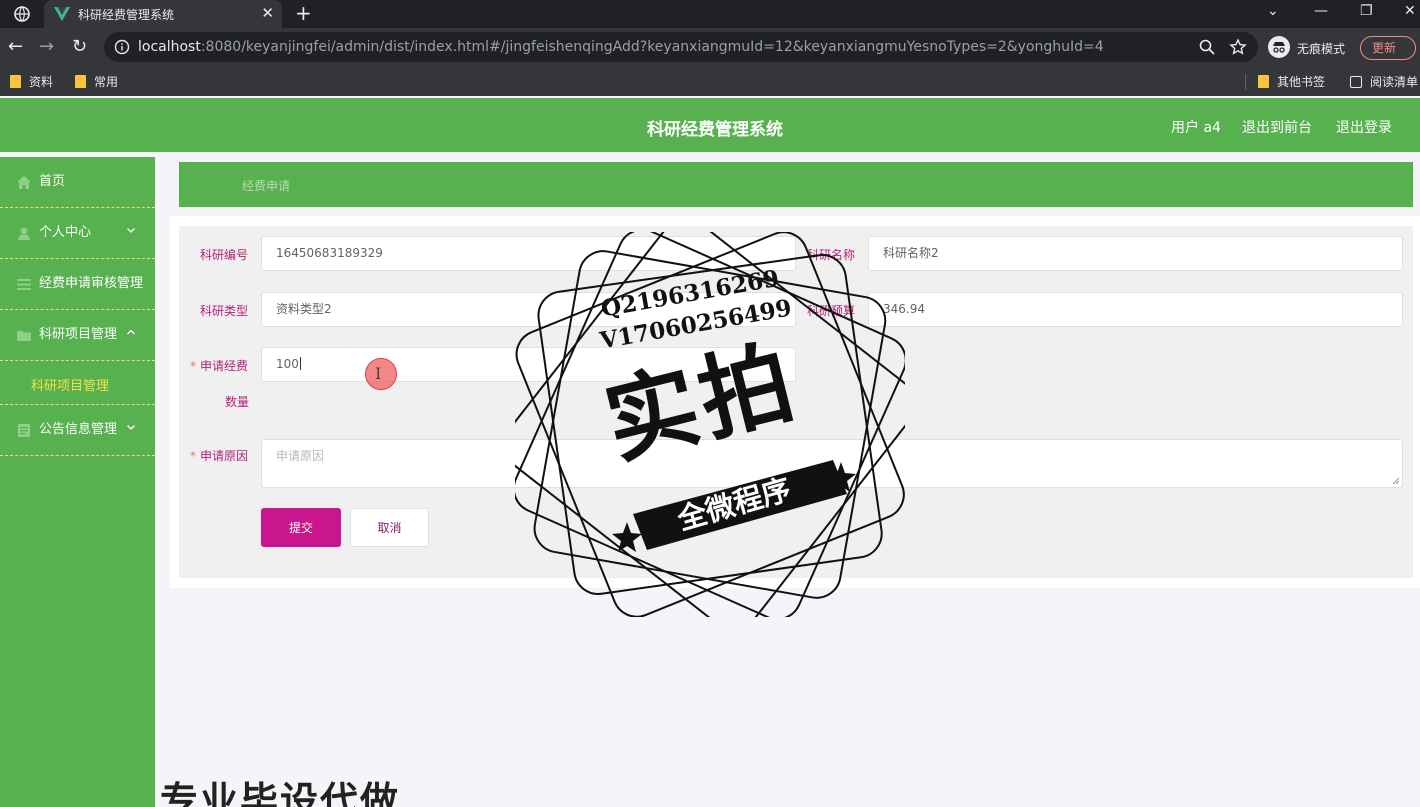 The width and height of the screenshot is (1420, 807). Describe the element at coordinates (77, 482) in the screenshot. I see `sidebar: 首页 个人中心 经费申请审核管理 科研项目管理 科研项目管理 公告信息管理` at that location.